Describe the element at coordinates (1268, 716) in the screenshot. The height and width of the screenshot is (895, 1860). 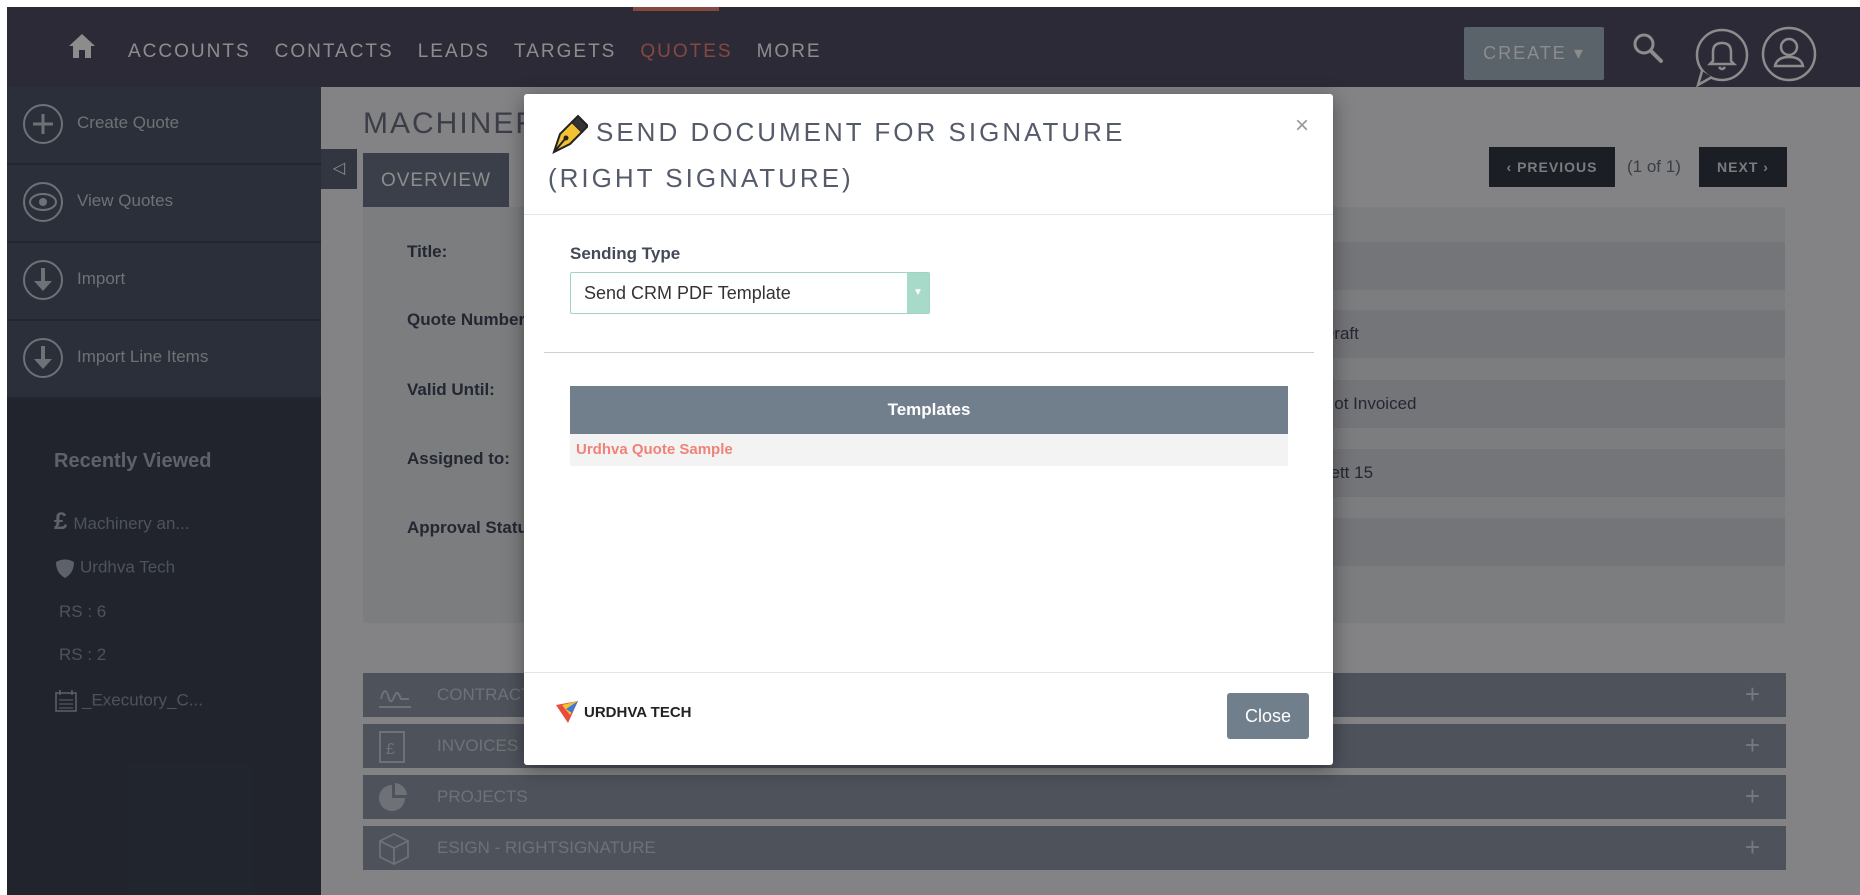
I see `close-button: Close` at that location.